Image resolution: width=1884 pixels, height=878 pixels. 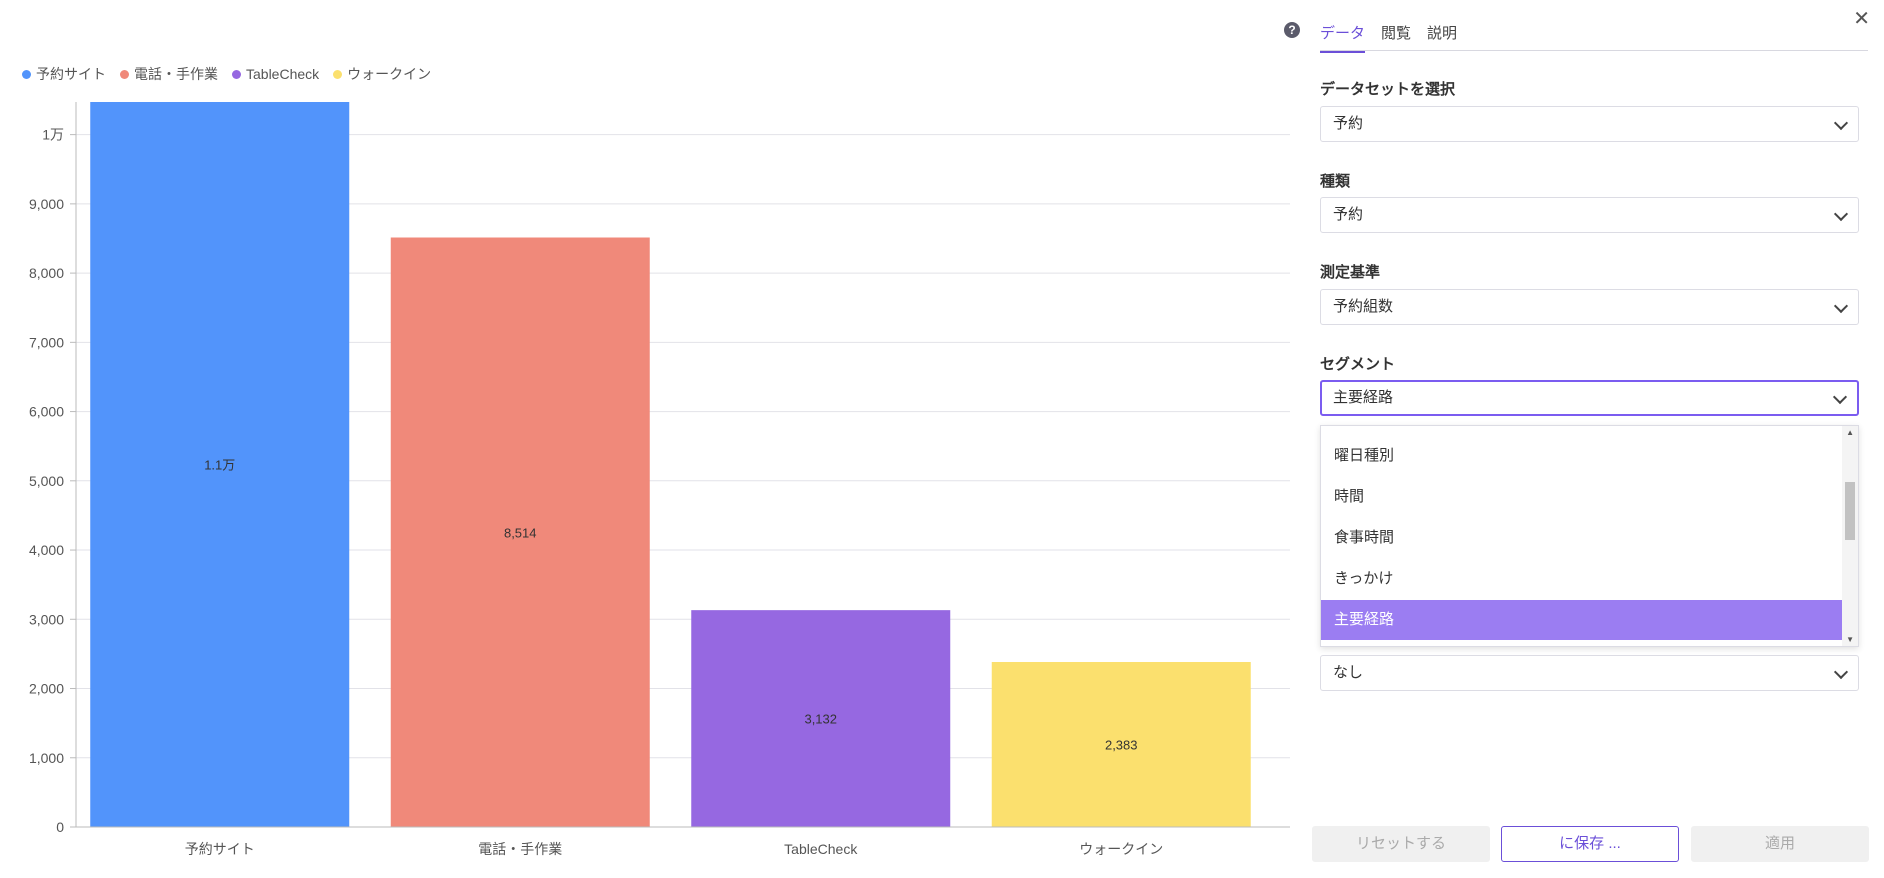 I want to click on x-tick-label: TableCheck, so click(x=821, y=849).